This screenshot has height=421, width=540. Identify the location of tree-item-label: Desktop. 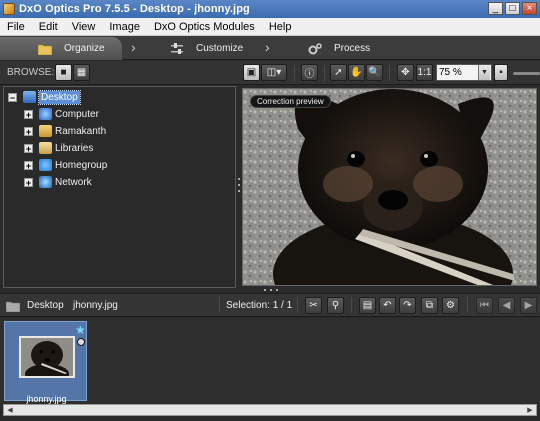
(59, 97).